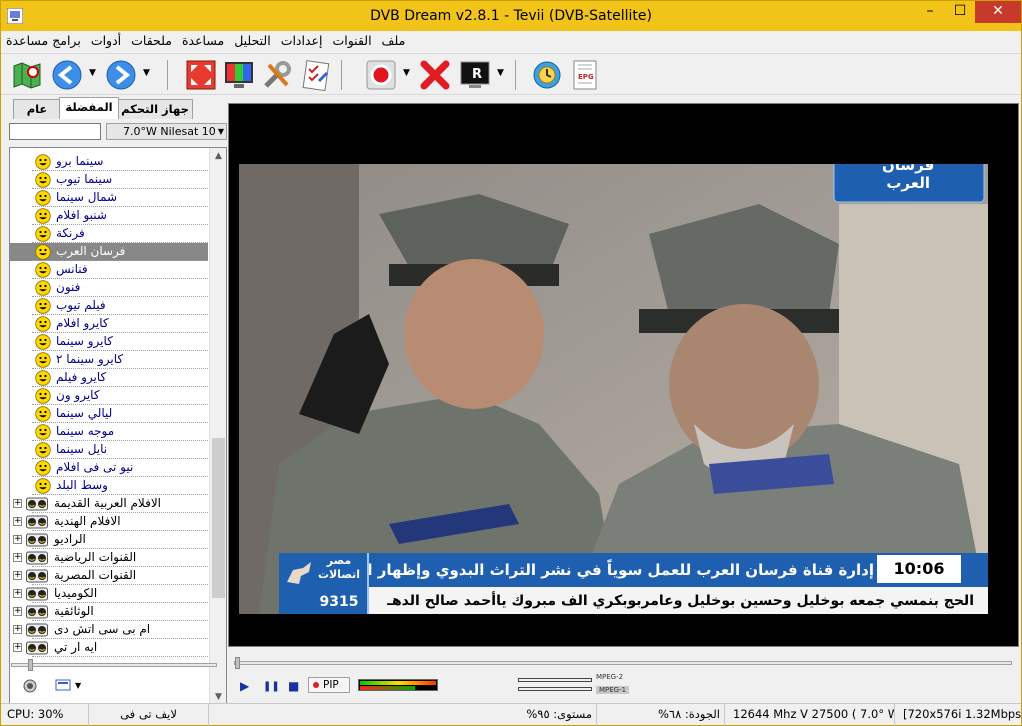 This screenshot has height=726, width=1022. Describe the element at coordinates (109, 378) in the screenshot. I see `channel-row: كايرو فيلم` at that location.